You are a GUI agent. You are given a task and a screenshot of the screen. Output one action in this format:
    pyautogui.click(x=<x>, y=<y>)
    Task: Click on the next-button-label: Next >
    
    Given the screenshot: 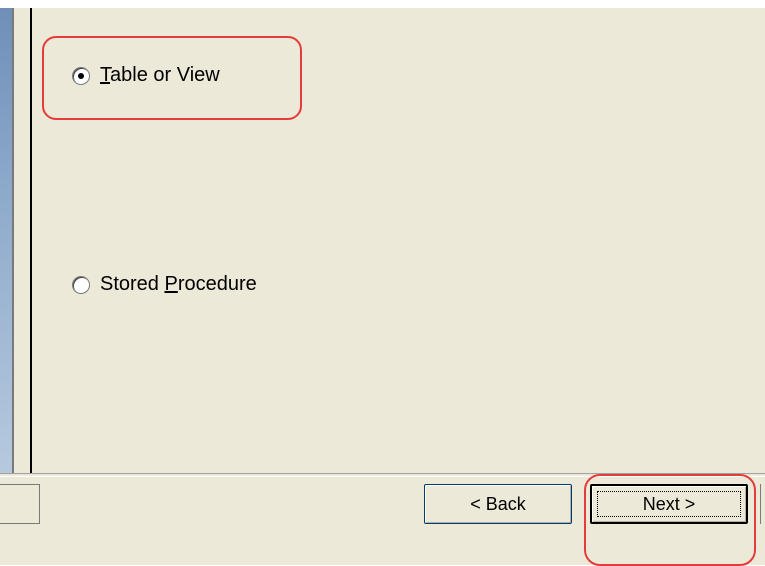 What is the action you would take?
    pyautogui.click(x=669, y=503)
    